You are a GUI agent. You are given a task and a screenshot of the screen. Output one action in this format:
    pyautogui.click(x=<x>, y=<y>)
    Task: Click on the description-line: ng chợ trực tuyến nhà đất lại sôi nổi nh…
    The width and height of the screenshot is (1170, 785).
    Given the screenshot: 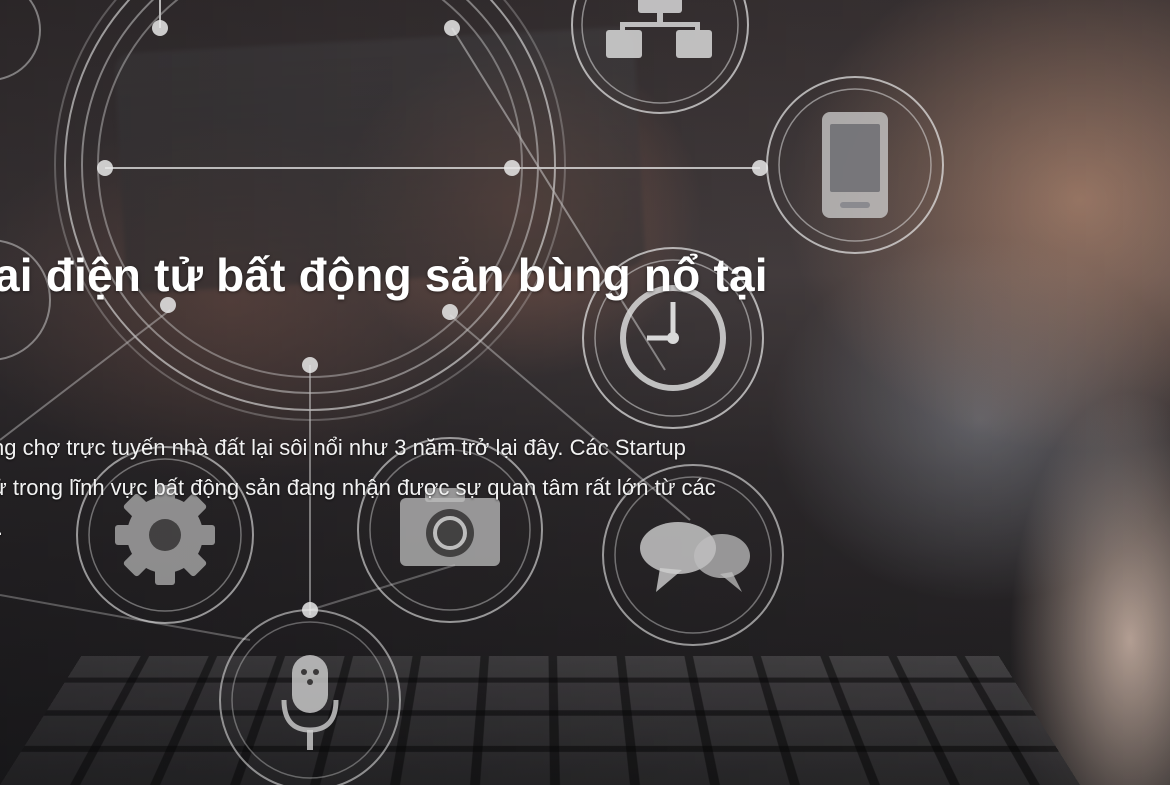 What is the action you would take?
    pyautogui.click(x=343, y=447)
    